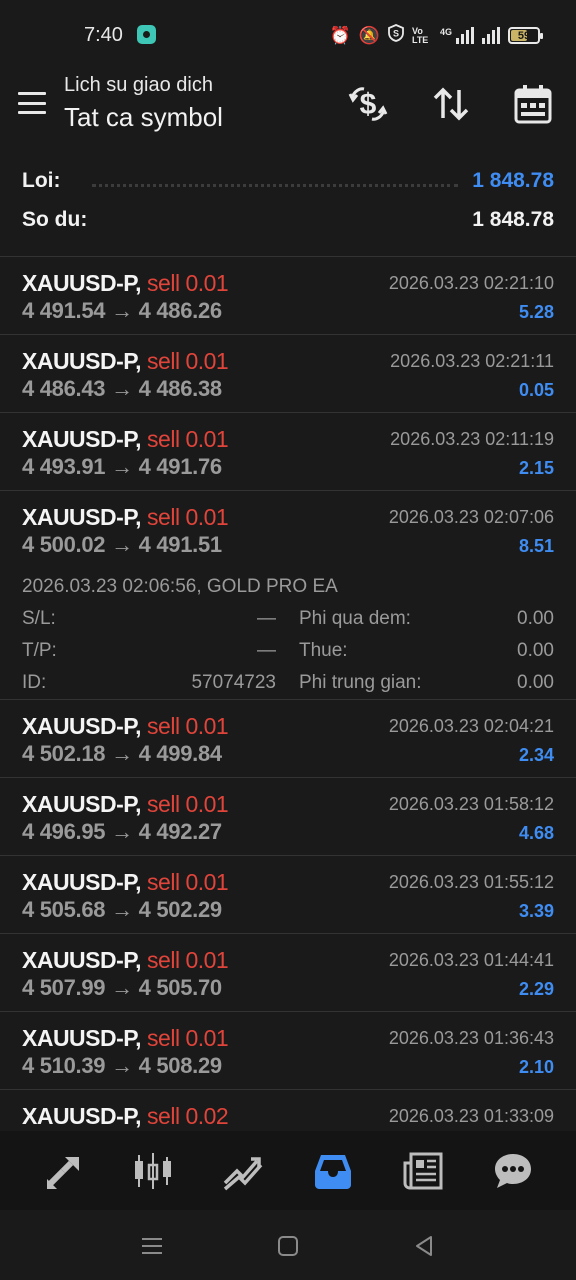 The width and height of the screenshot is (576, 1280). I want to click on svg-text: S, so click(396, 34).